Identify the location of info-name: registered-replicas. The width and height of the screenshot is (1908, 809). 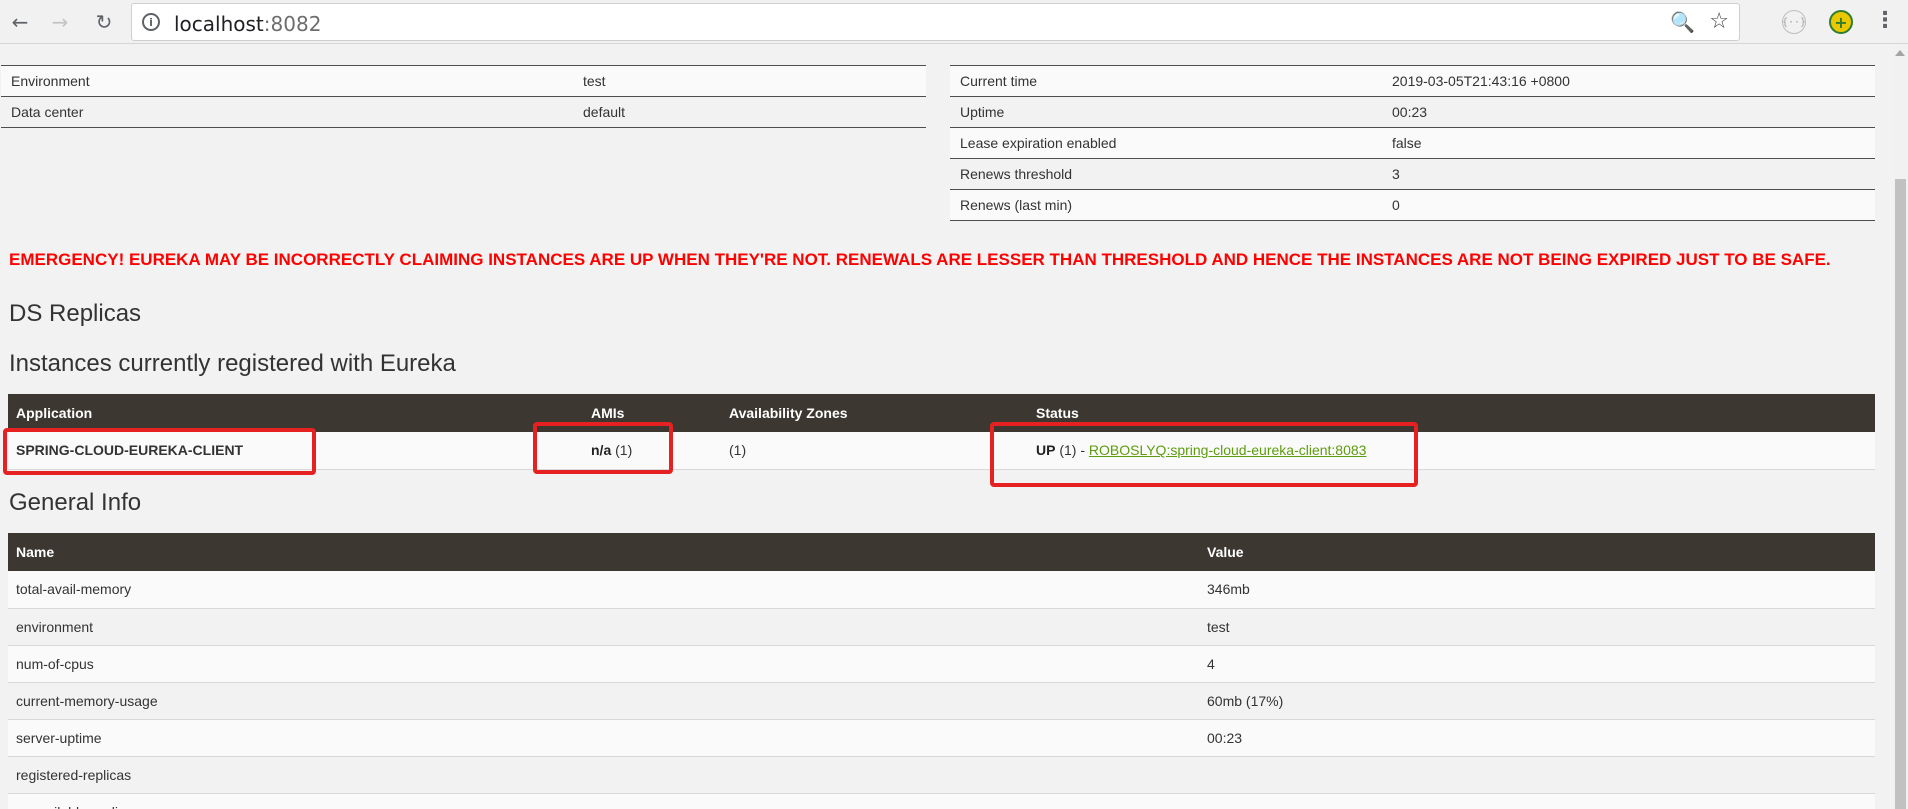
(603, 775).